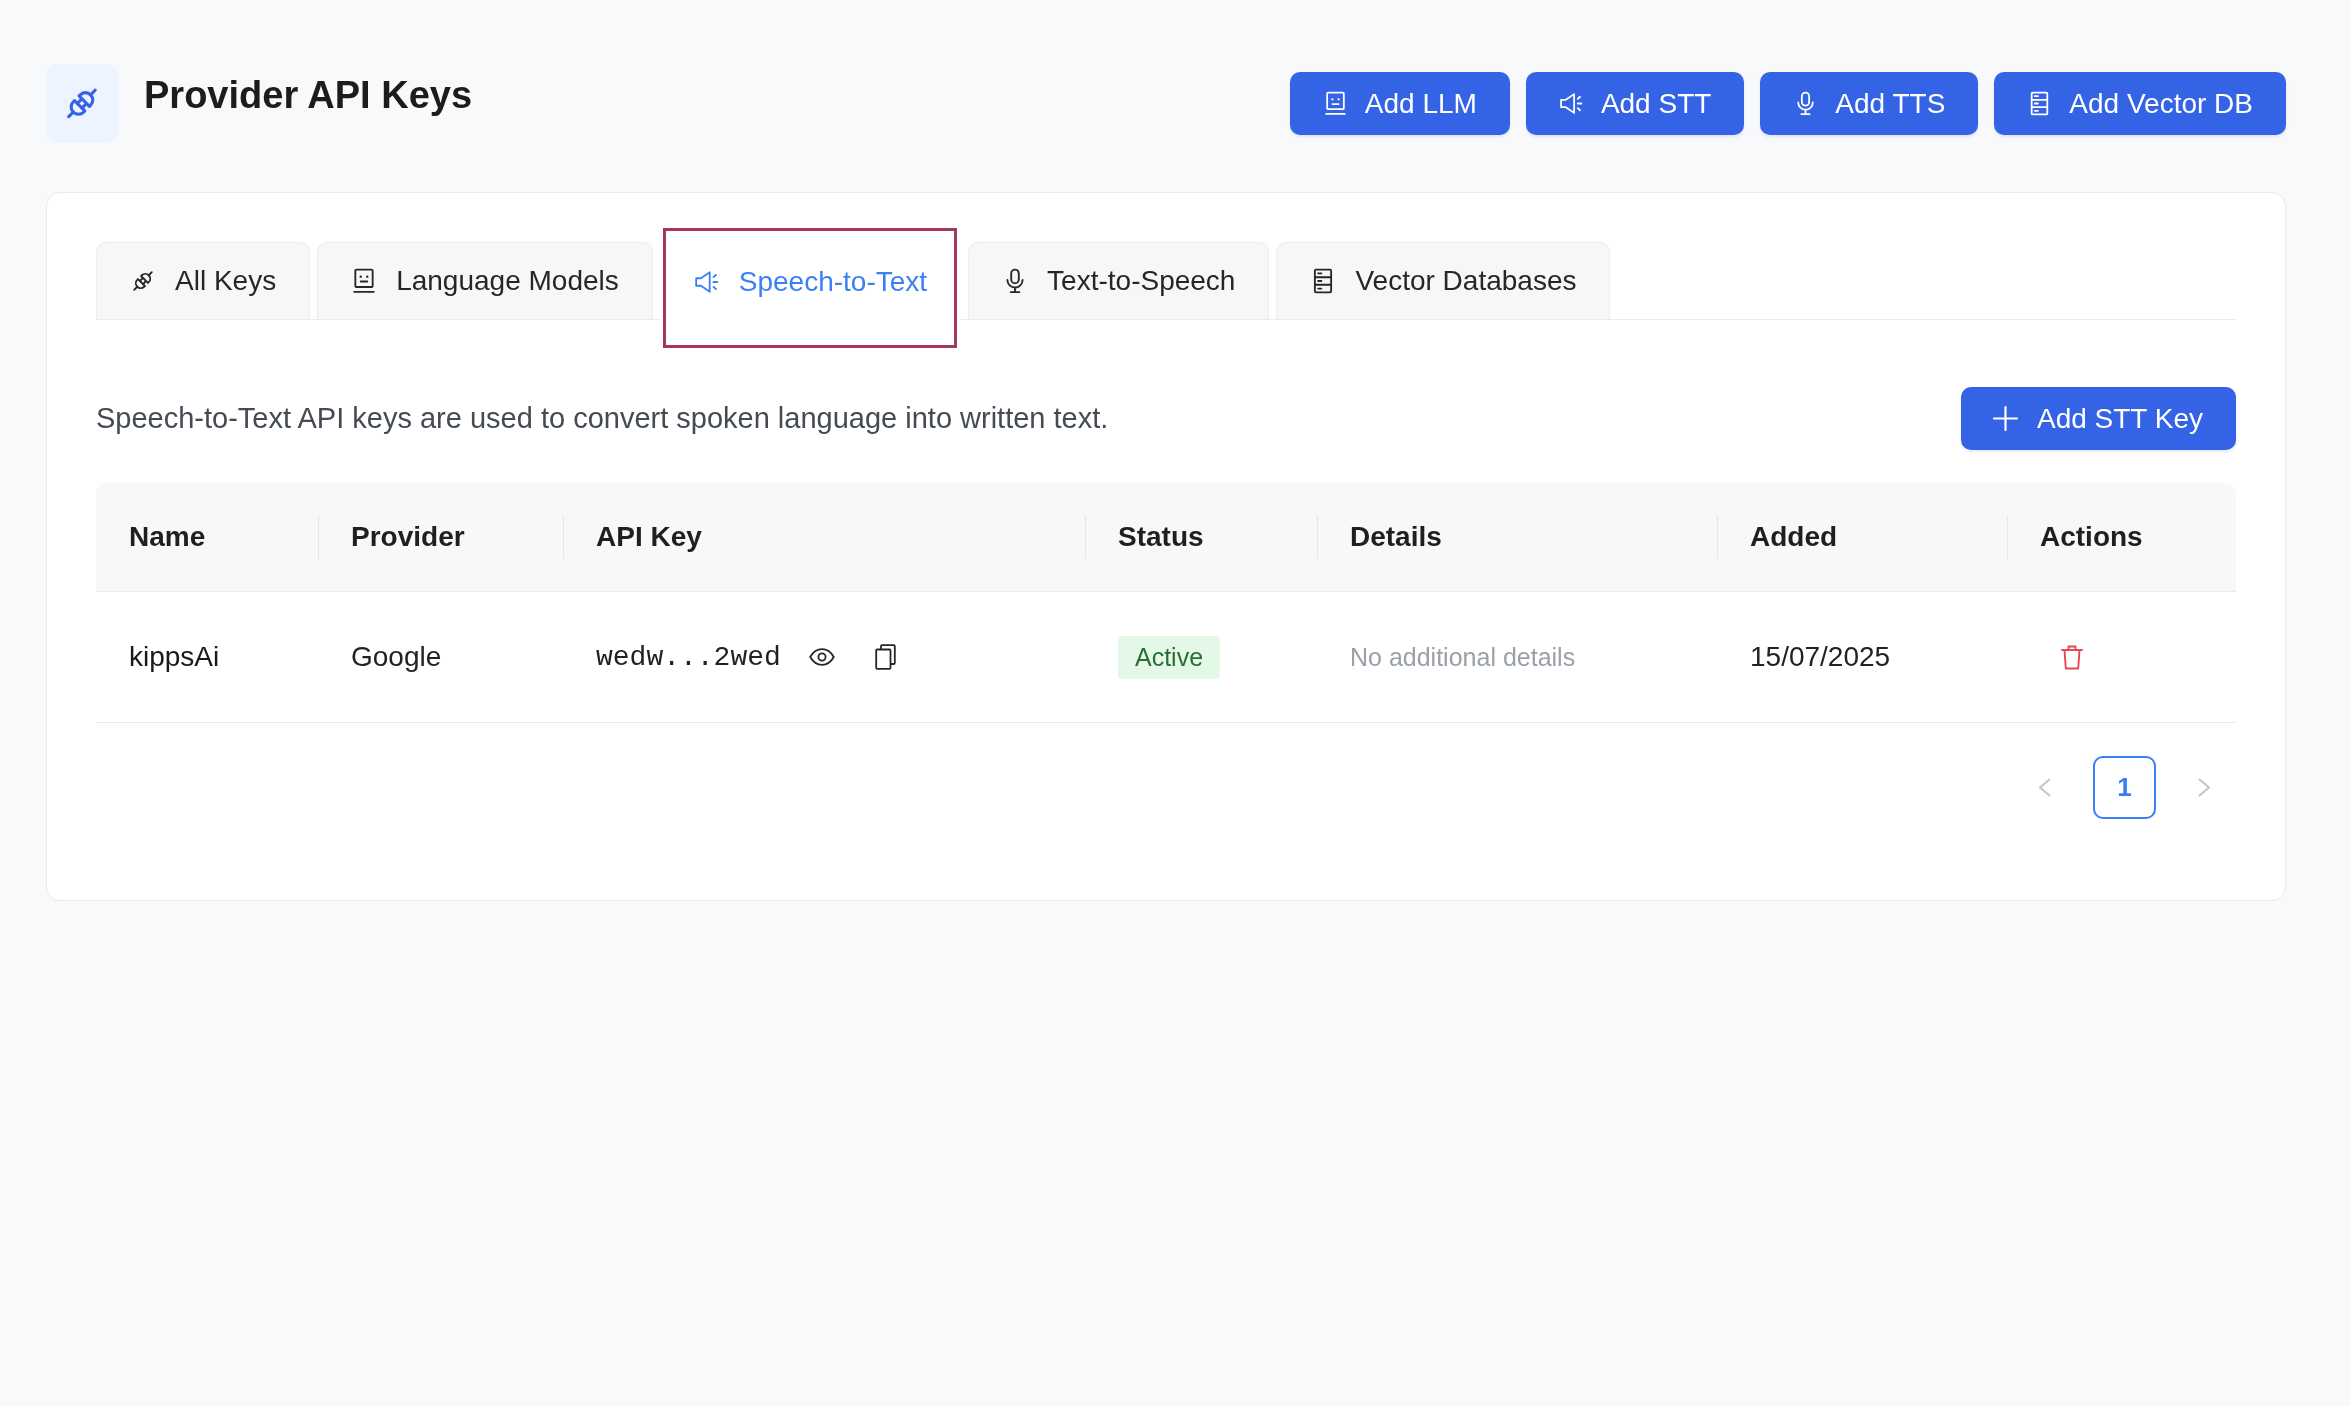 The image size is (2350, 1406). Describe the element at coordinates (1635, 103) in the screenshot. I see `add-stt-button: Add STT` at that location.